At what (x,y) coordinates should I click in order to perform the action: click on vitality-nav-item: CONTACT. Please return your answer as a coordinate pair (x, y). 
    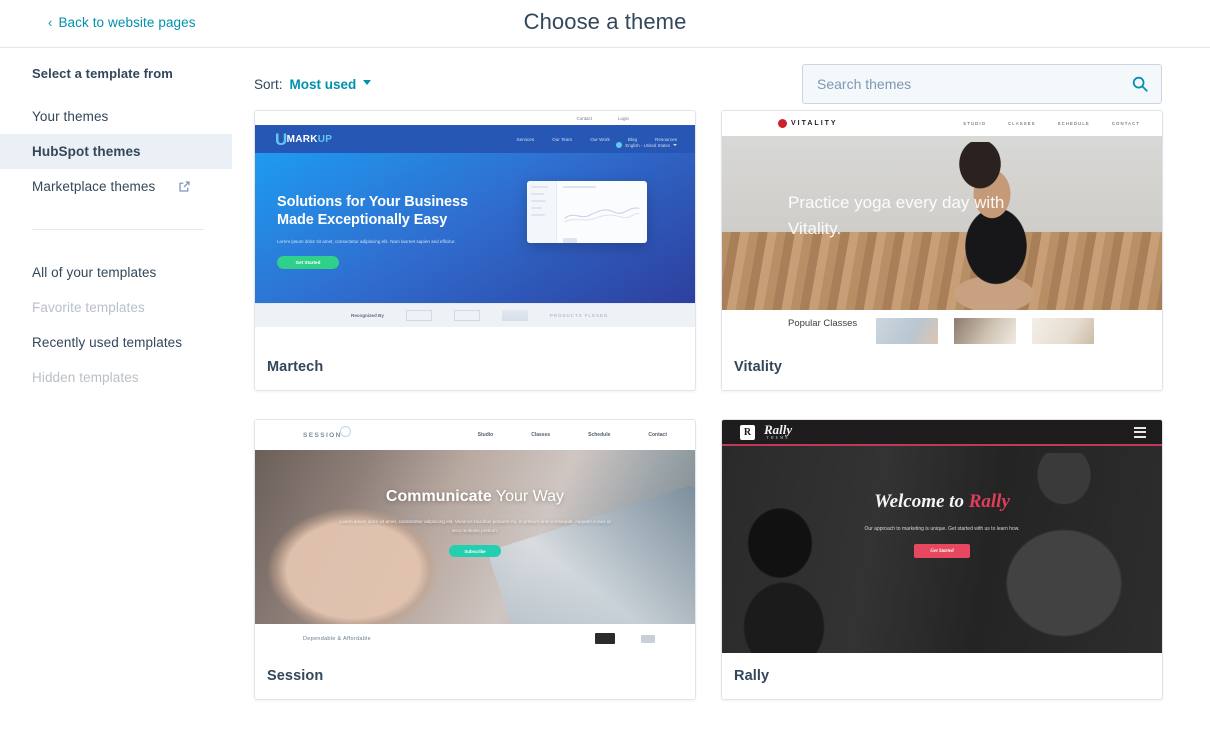
    Looking at the image, I should click on (1125, 123).